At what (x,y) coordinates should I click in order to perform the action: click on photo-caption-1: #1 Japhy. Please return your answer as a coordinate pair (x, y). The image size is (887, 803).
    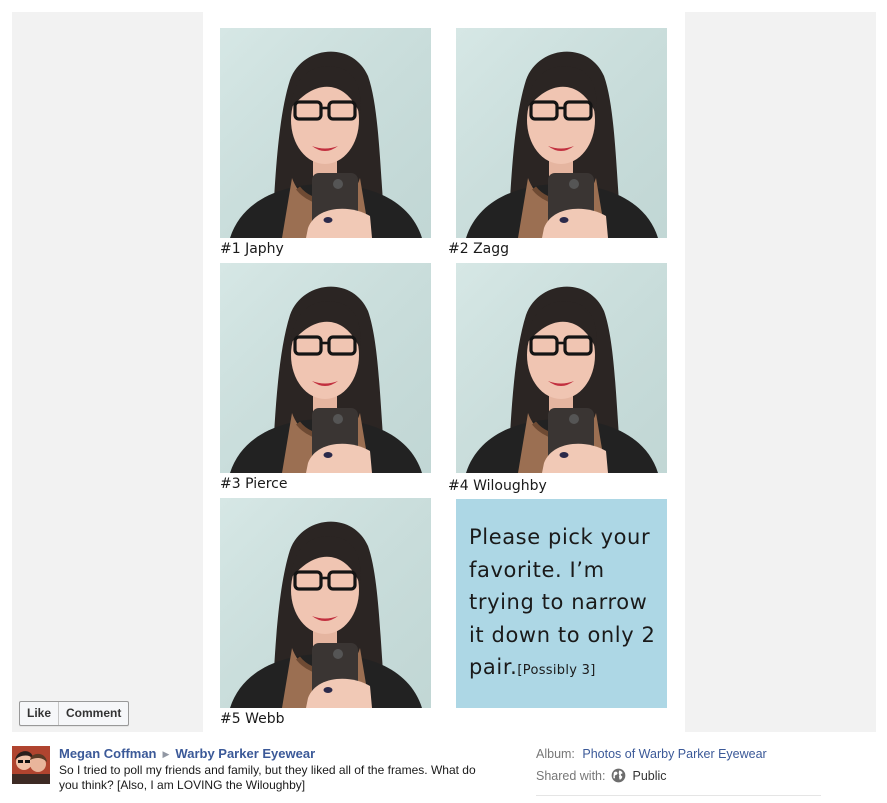
    Looking at the image, I should click on (252, 249).